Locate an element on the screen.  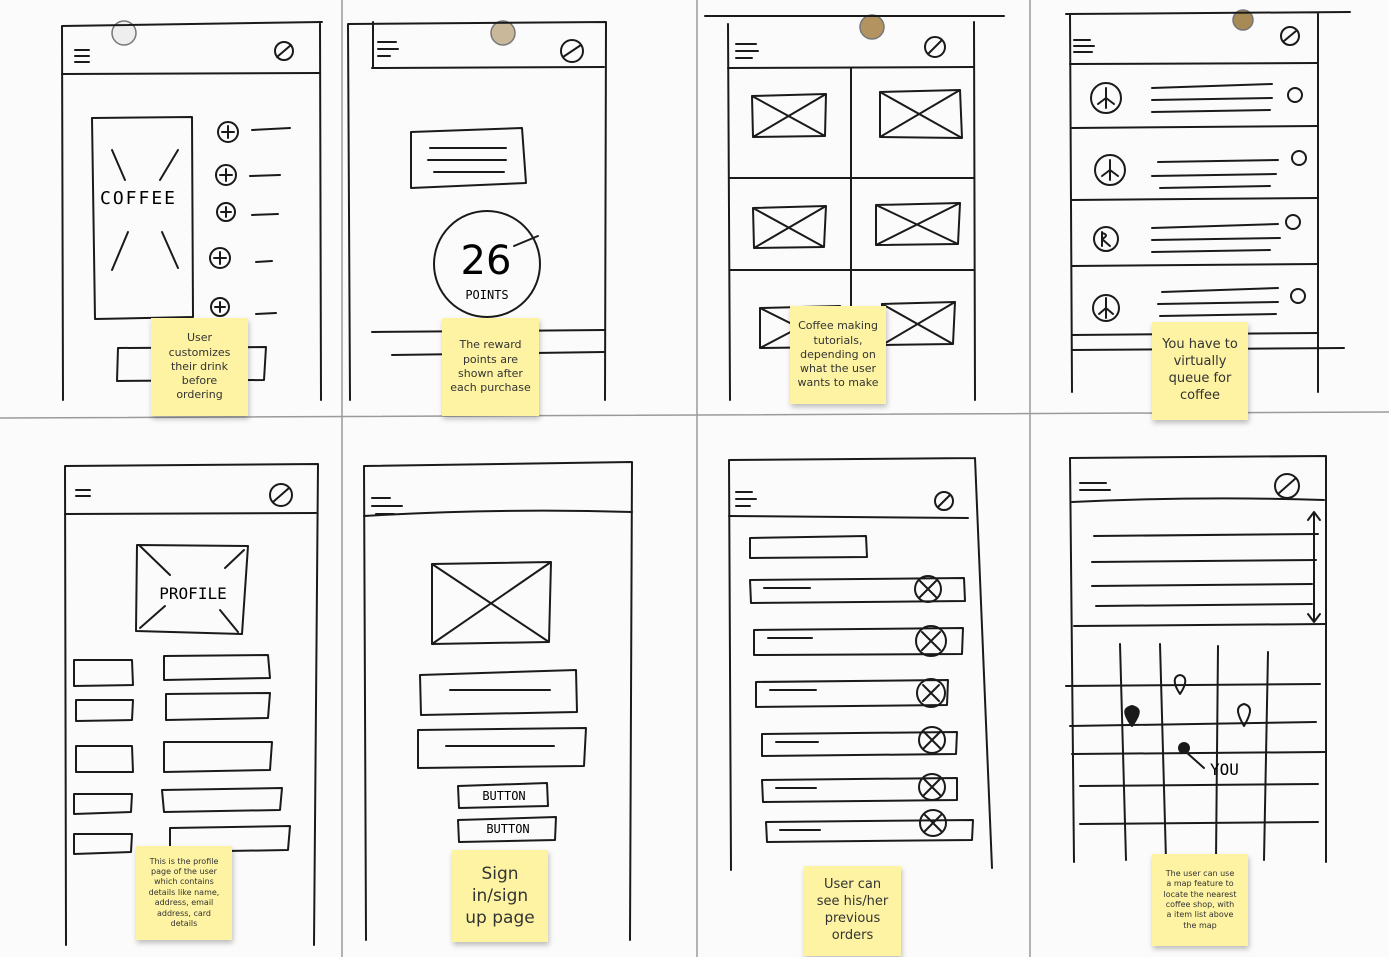
wireframe-map-sketch is located at coordinates (1196, 659).